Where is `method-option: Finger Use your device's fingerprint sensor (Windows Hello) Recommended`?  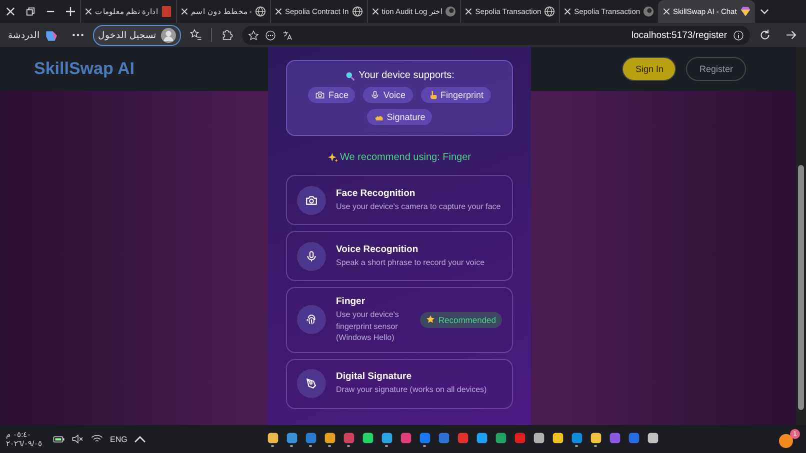 method-option: Finger Use your device's fingerprint sensor (Windows Hello) Recommended is located at coordinates (399, 320).